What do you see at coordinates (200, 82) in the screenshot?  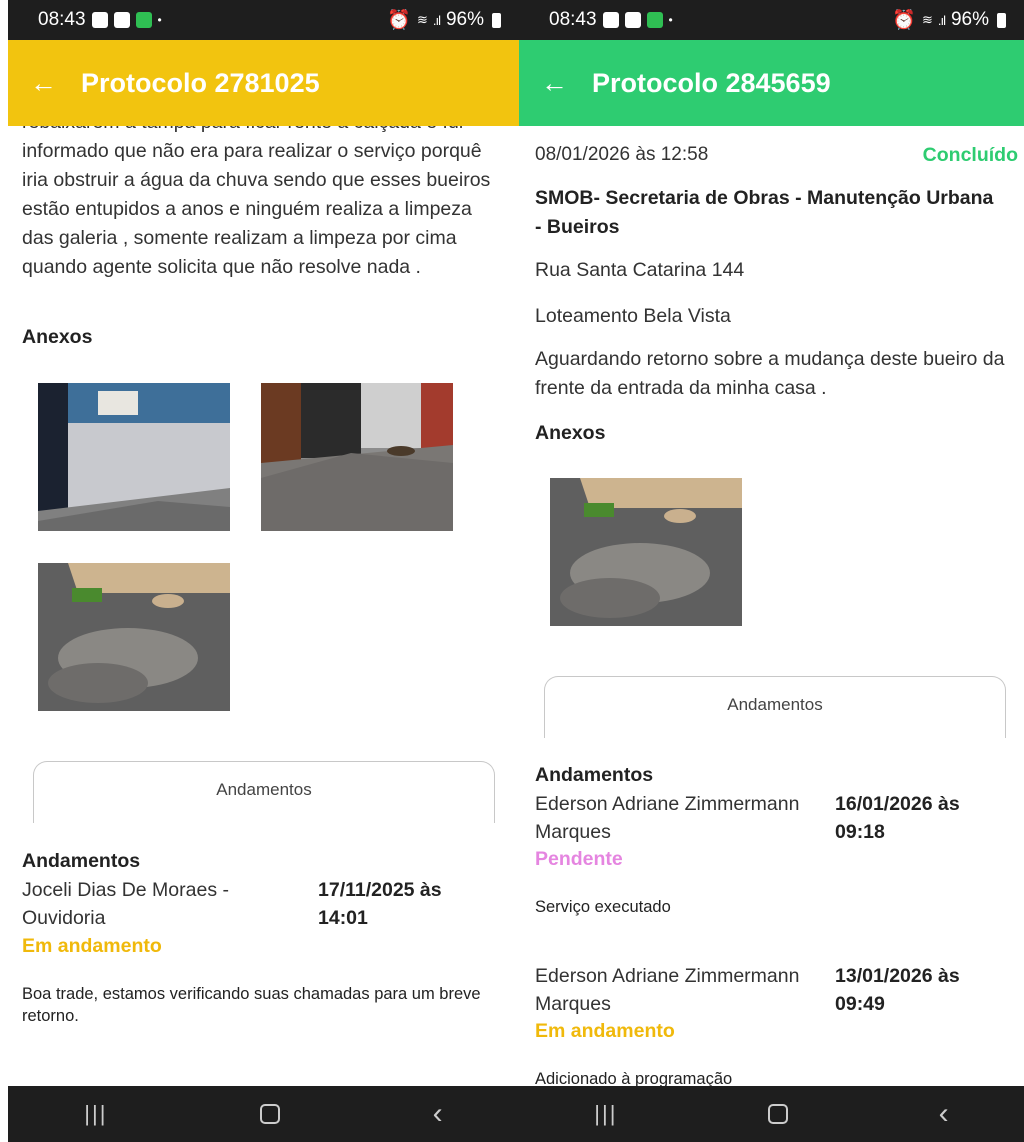 I see `page-title: Protocolo 2781025` at bounding box center [200, 82].